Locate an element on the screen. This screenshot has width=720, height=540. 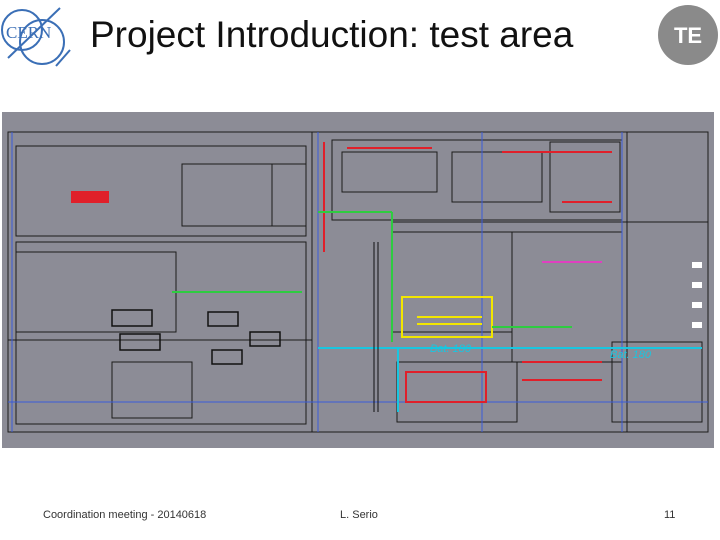
te-logo-text: TE is located at coordinates (688, 35).